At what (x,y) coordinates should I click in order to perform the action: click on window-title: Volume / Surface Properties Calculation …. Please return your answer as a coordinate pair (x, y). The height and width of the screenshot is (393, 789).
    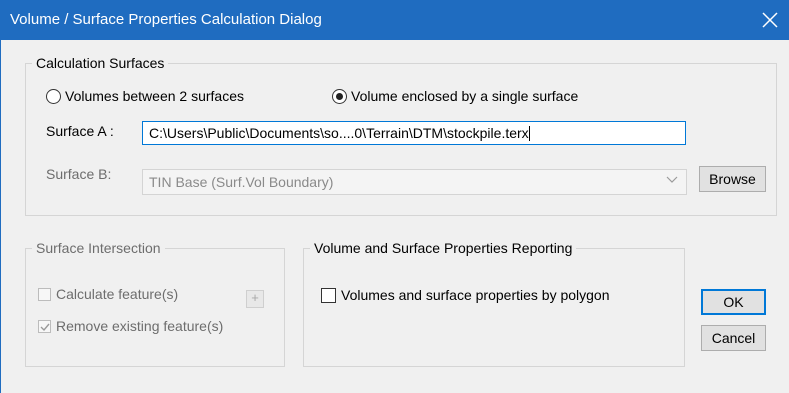
    Looking at the image, I should click on (166, 19).